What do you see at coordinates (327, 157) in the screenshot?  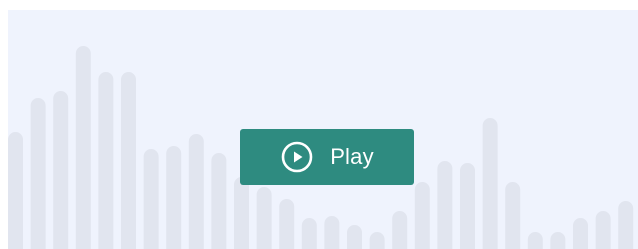 I see `play-button: Play` at bounding box center [327, 157].